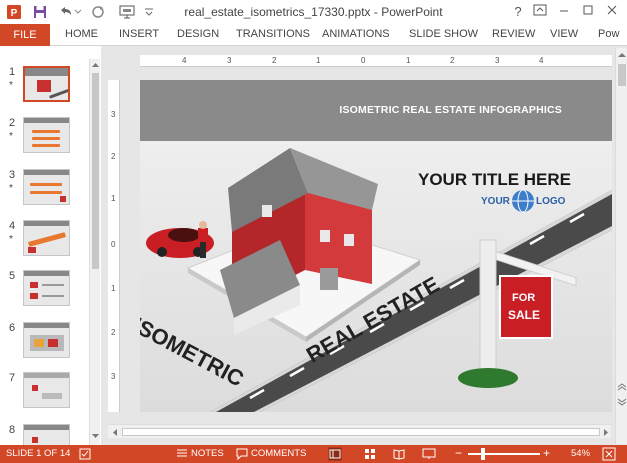 This screenshot has height=463, width=627. Describe the element at coordinates (458, 453) in the screenshot. I see `zoom-out-icon: −` at that location.